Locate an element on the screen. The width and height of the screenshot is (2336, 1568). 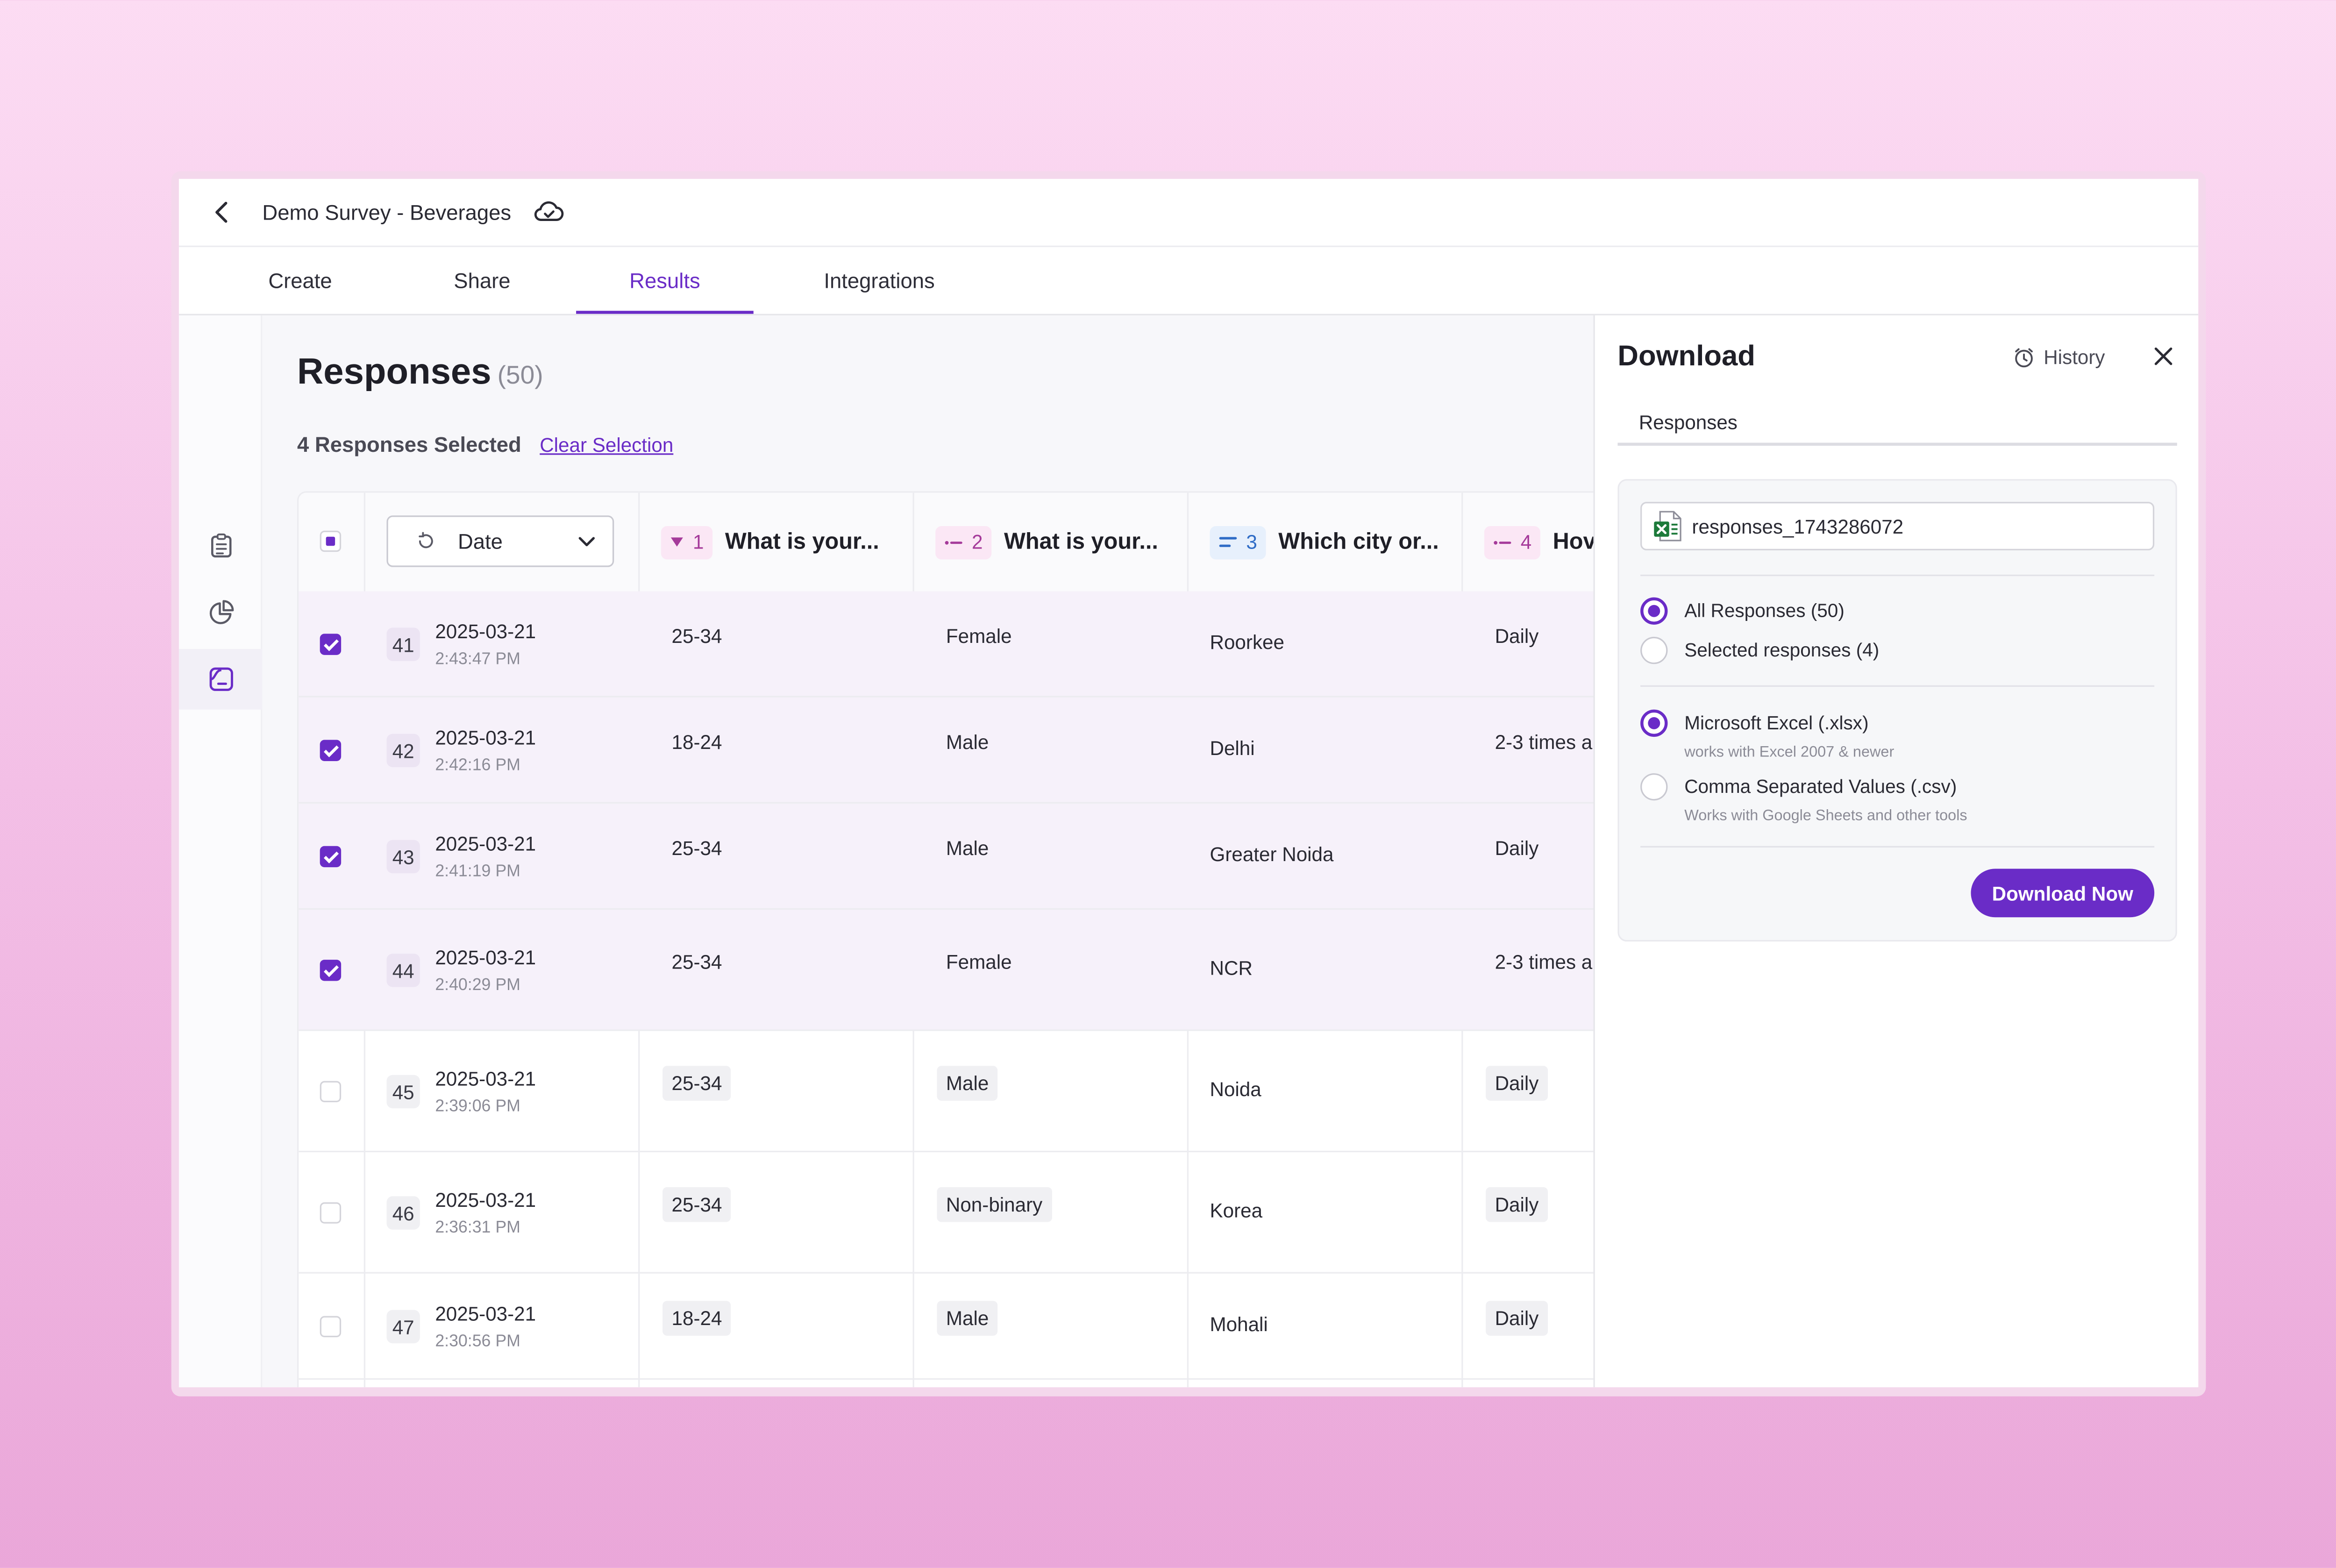
row-time: 2:30:56 PM is located at coordinates (477, 1342).